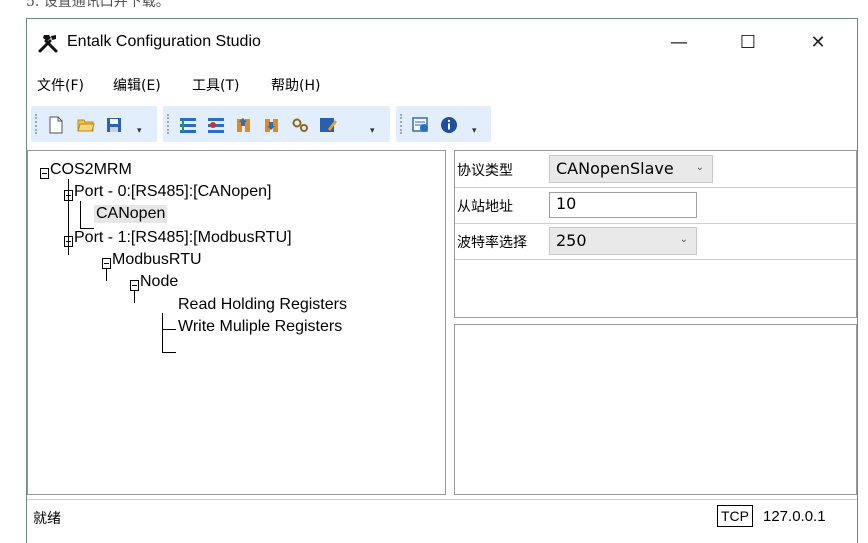 This screenshot has height=543, width=868. I want to click on slave-address-value: 10, so click(566, 203).